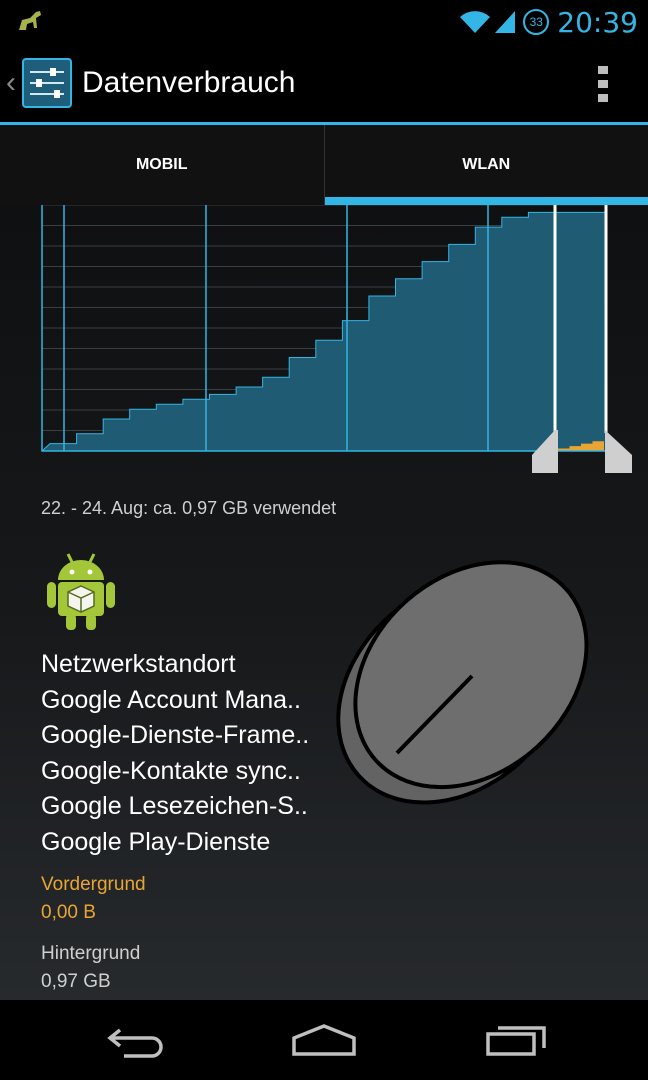 This screenshot has width=648, height=1080. What do you see at coordinates (162, 165) in the screenshot?
I see `tab-mobil: MOBIL` at bounding box center [162, 165].